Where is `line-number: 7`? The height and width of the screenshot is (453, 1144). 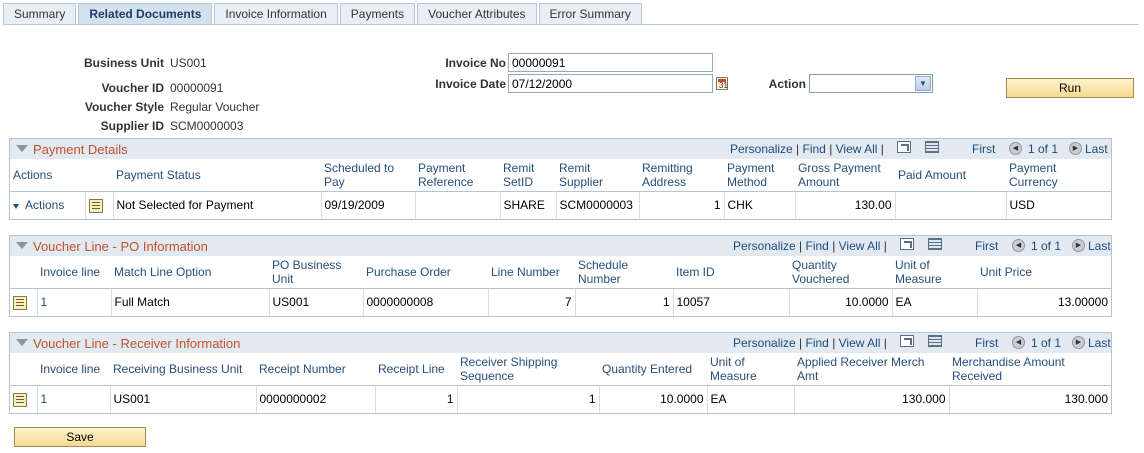
line-number: 7 is located at coordinates (532, 302).